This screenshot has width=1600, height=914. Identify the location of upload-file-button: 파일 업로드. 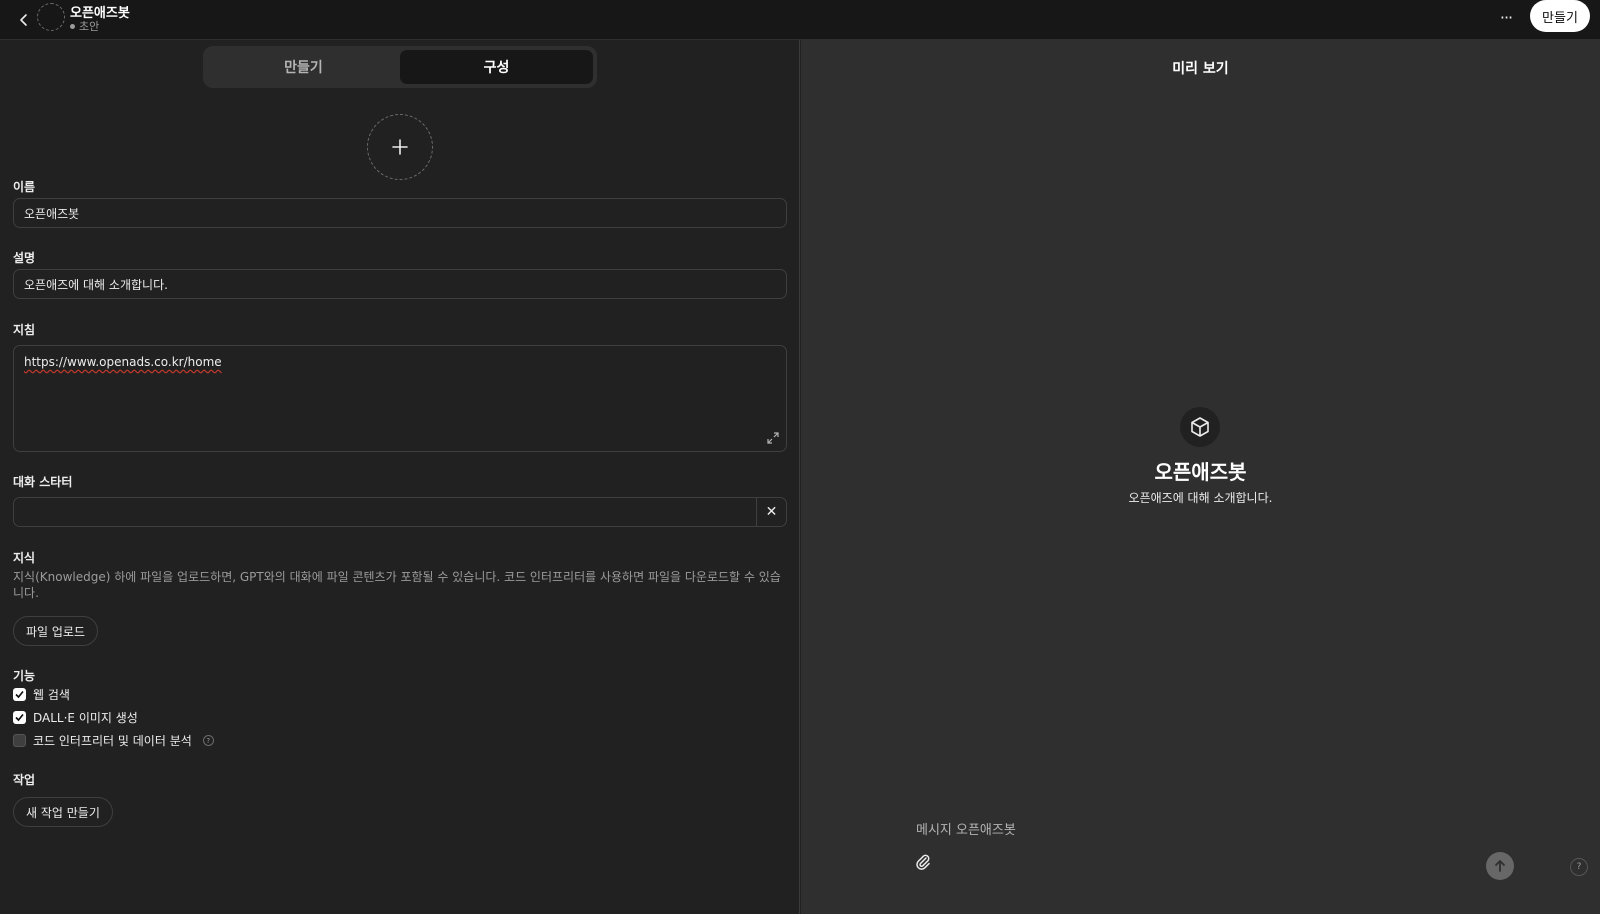
(56, 631).